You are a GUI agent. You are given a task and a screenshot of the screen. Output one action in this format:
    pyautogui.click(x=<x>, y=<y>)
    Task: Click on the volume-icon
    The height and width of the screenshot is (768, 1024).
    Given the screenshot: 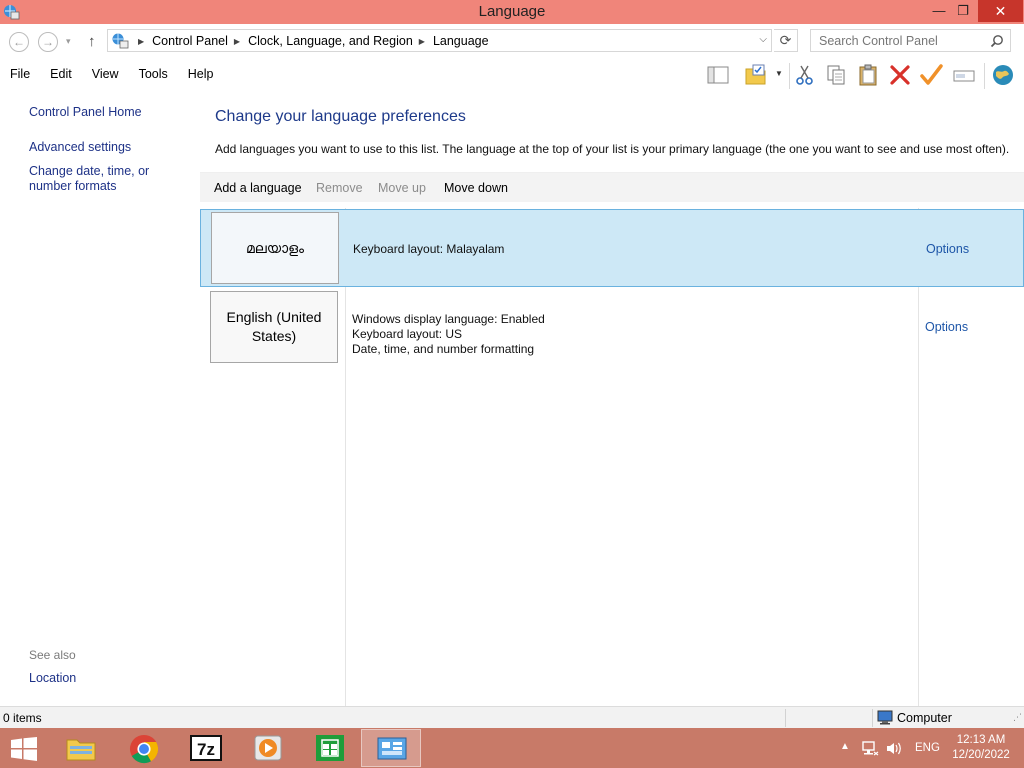 What is the action you would take?
    pyautogui.click(x=894, y=748)
    